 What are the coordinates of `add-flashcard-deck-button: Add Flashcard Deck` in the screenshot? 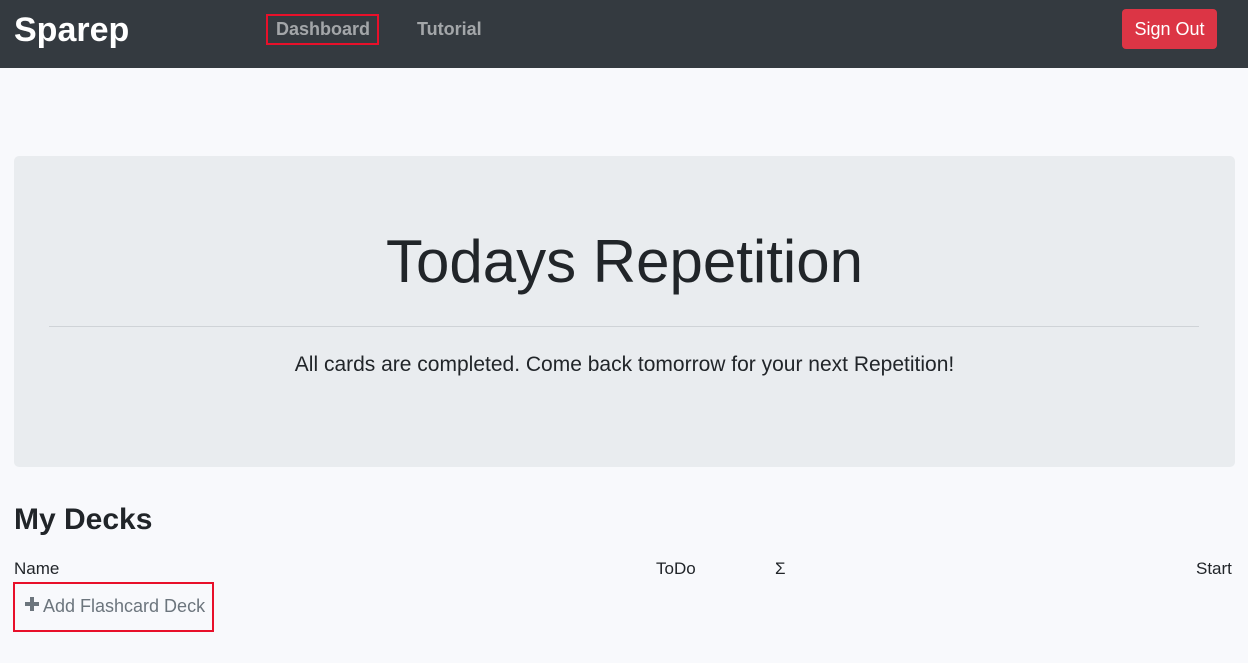 It's located at (113, 607).